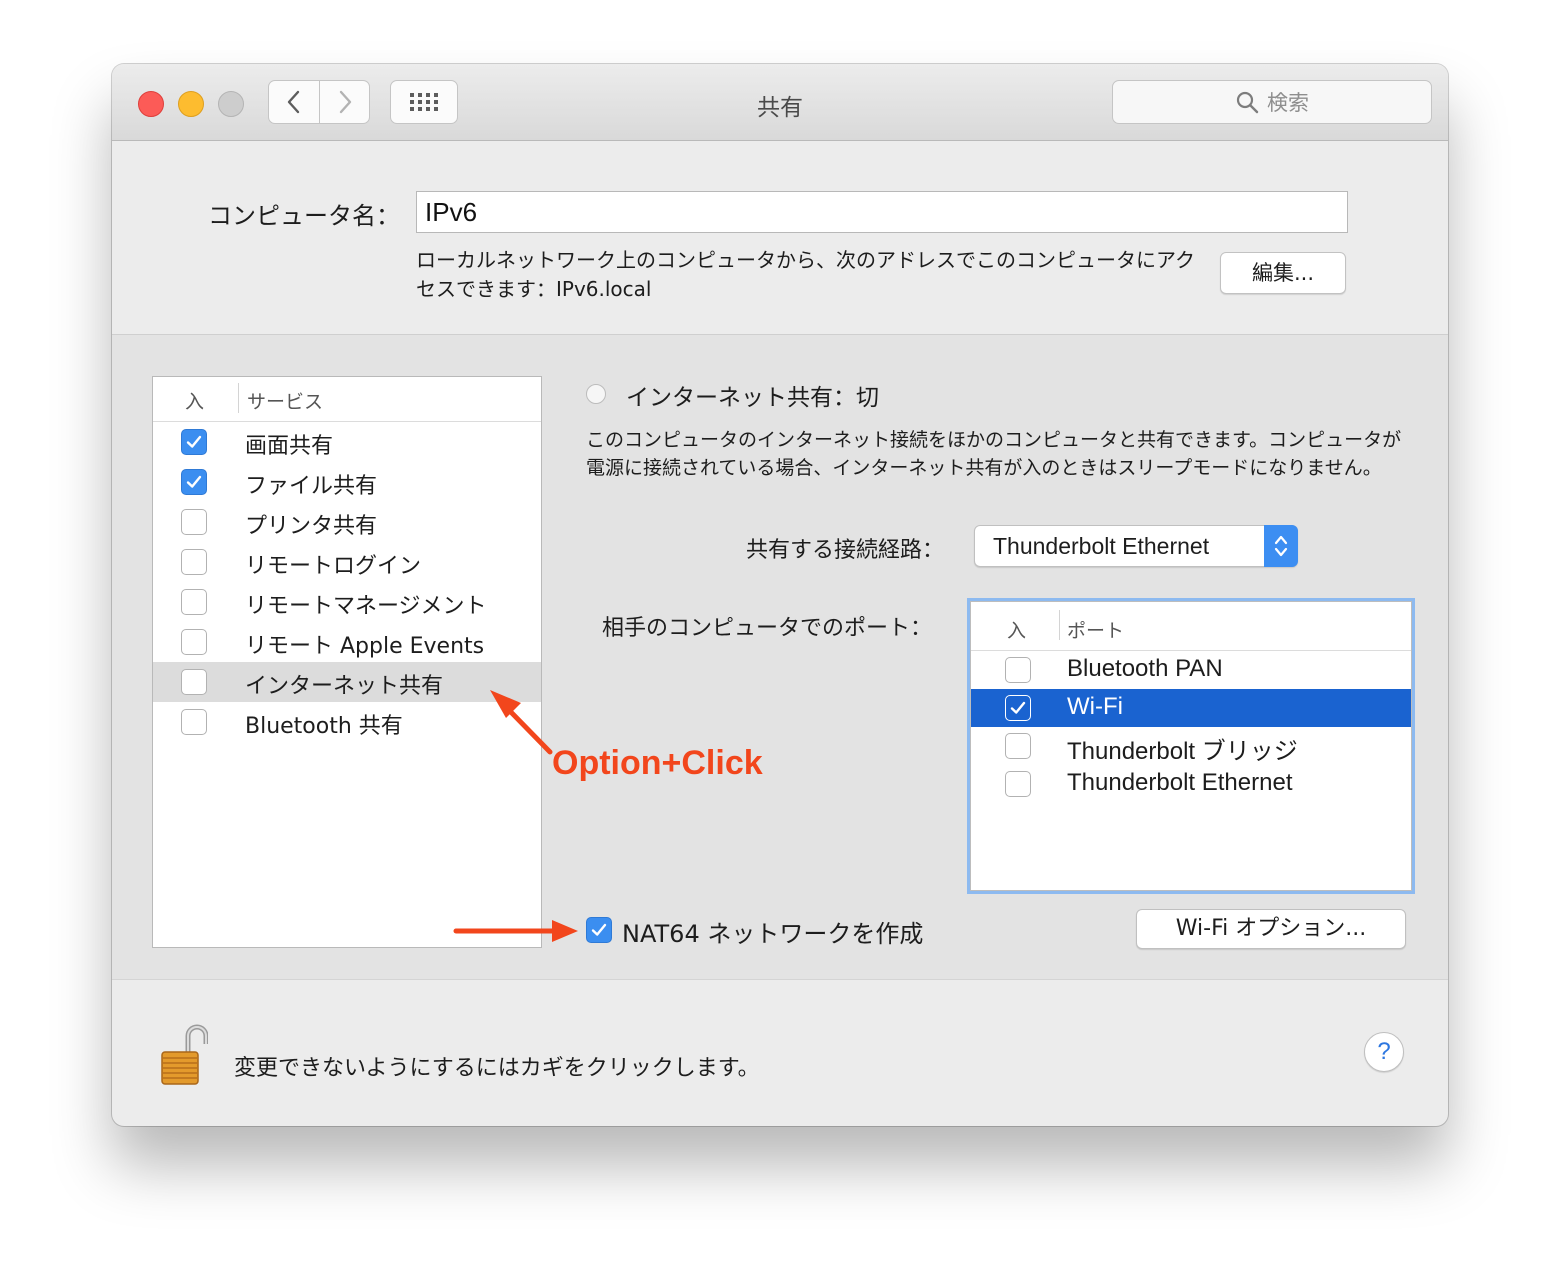 This screenshot has width=1560, height=1286. Describe the element at coordinates (521, 722) in the screenshot. I see `arrow-to-internet-sharing` at that location.